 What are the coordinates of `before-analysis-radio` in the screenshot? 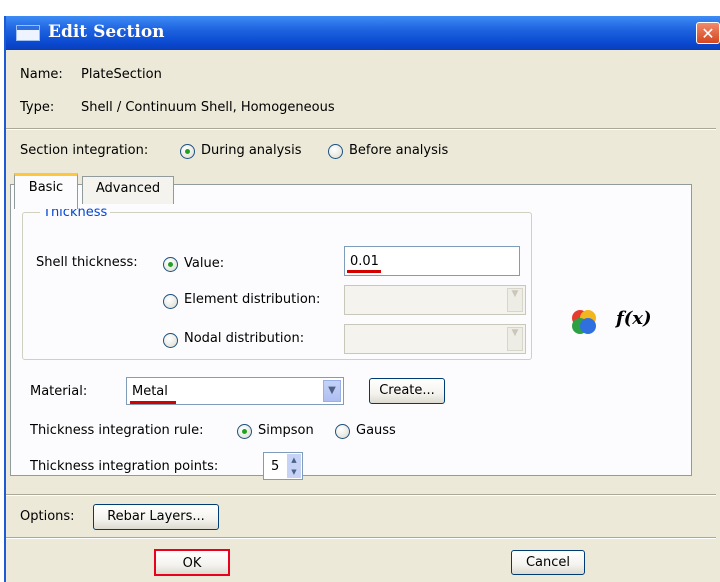 It's located at (335, 151).